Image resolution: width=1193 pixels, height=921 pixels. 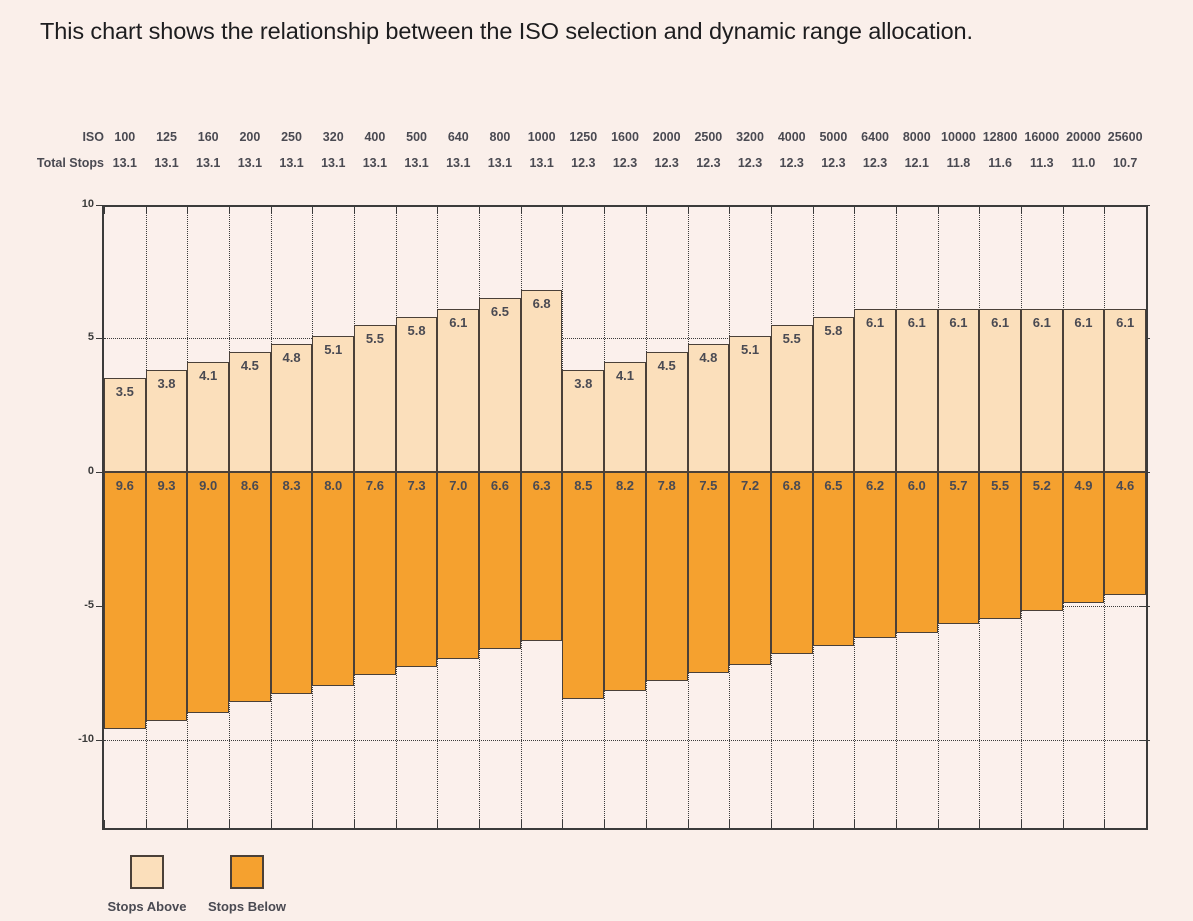 What do you see at coordinates (124, 392) in the screenshot?
I see `bar-value-stops-above: 3.5` at bounding box center [124, 392].